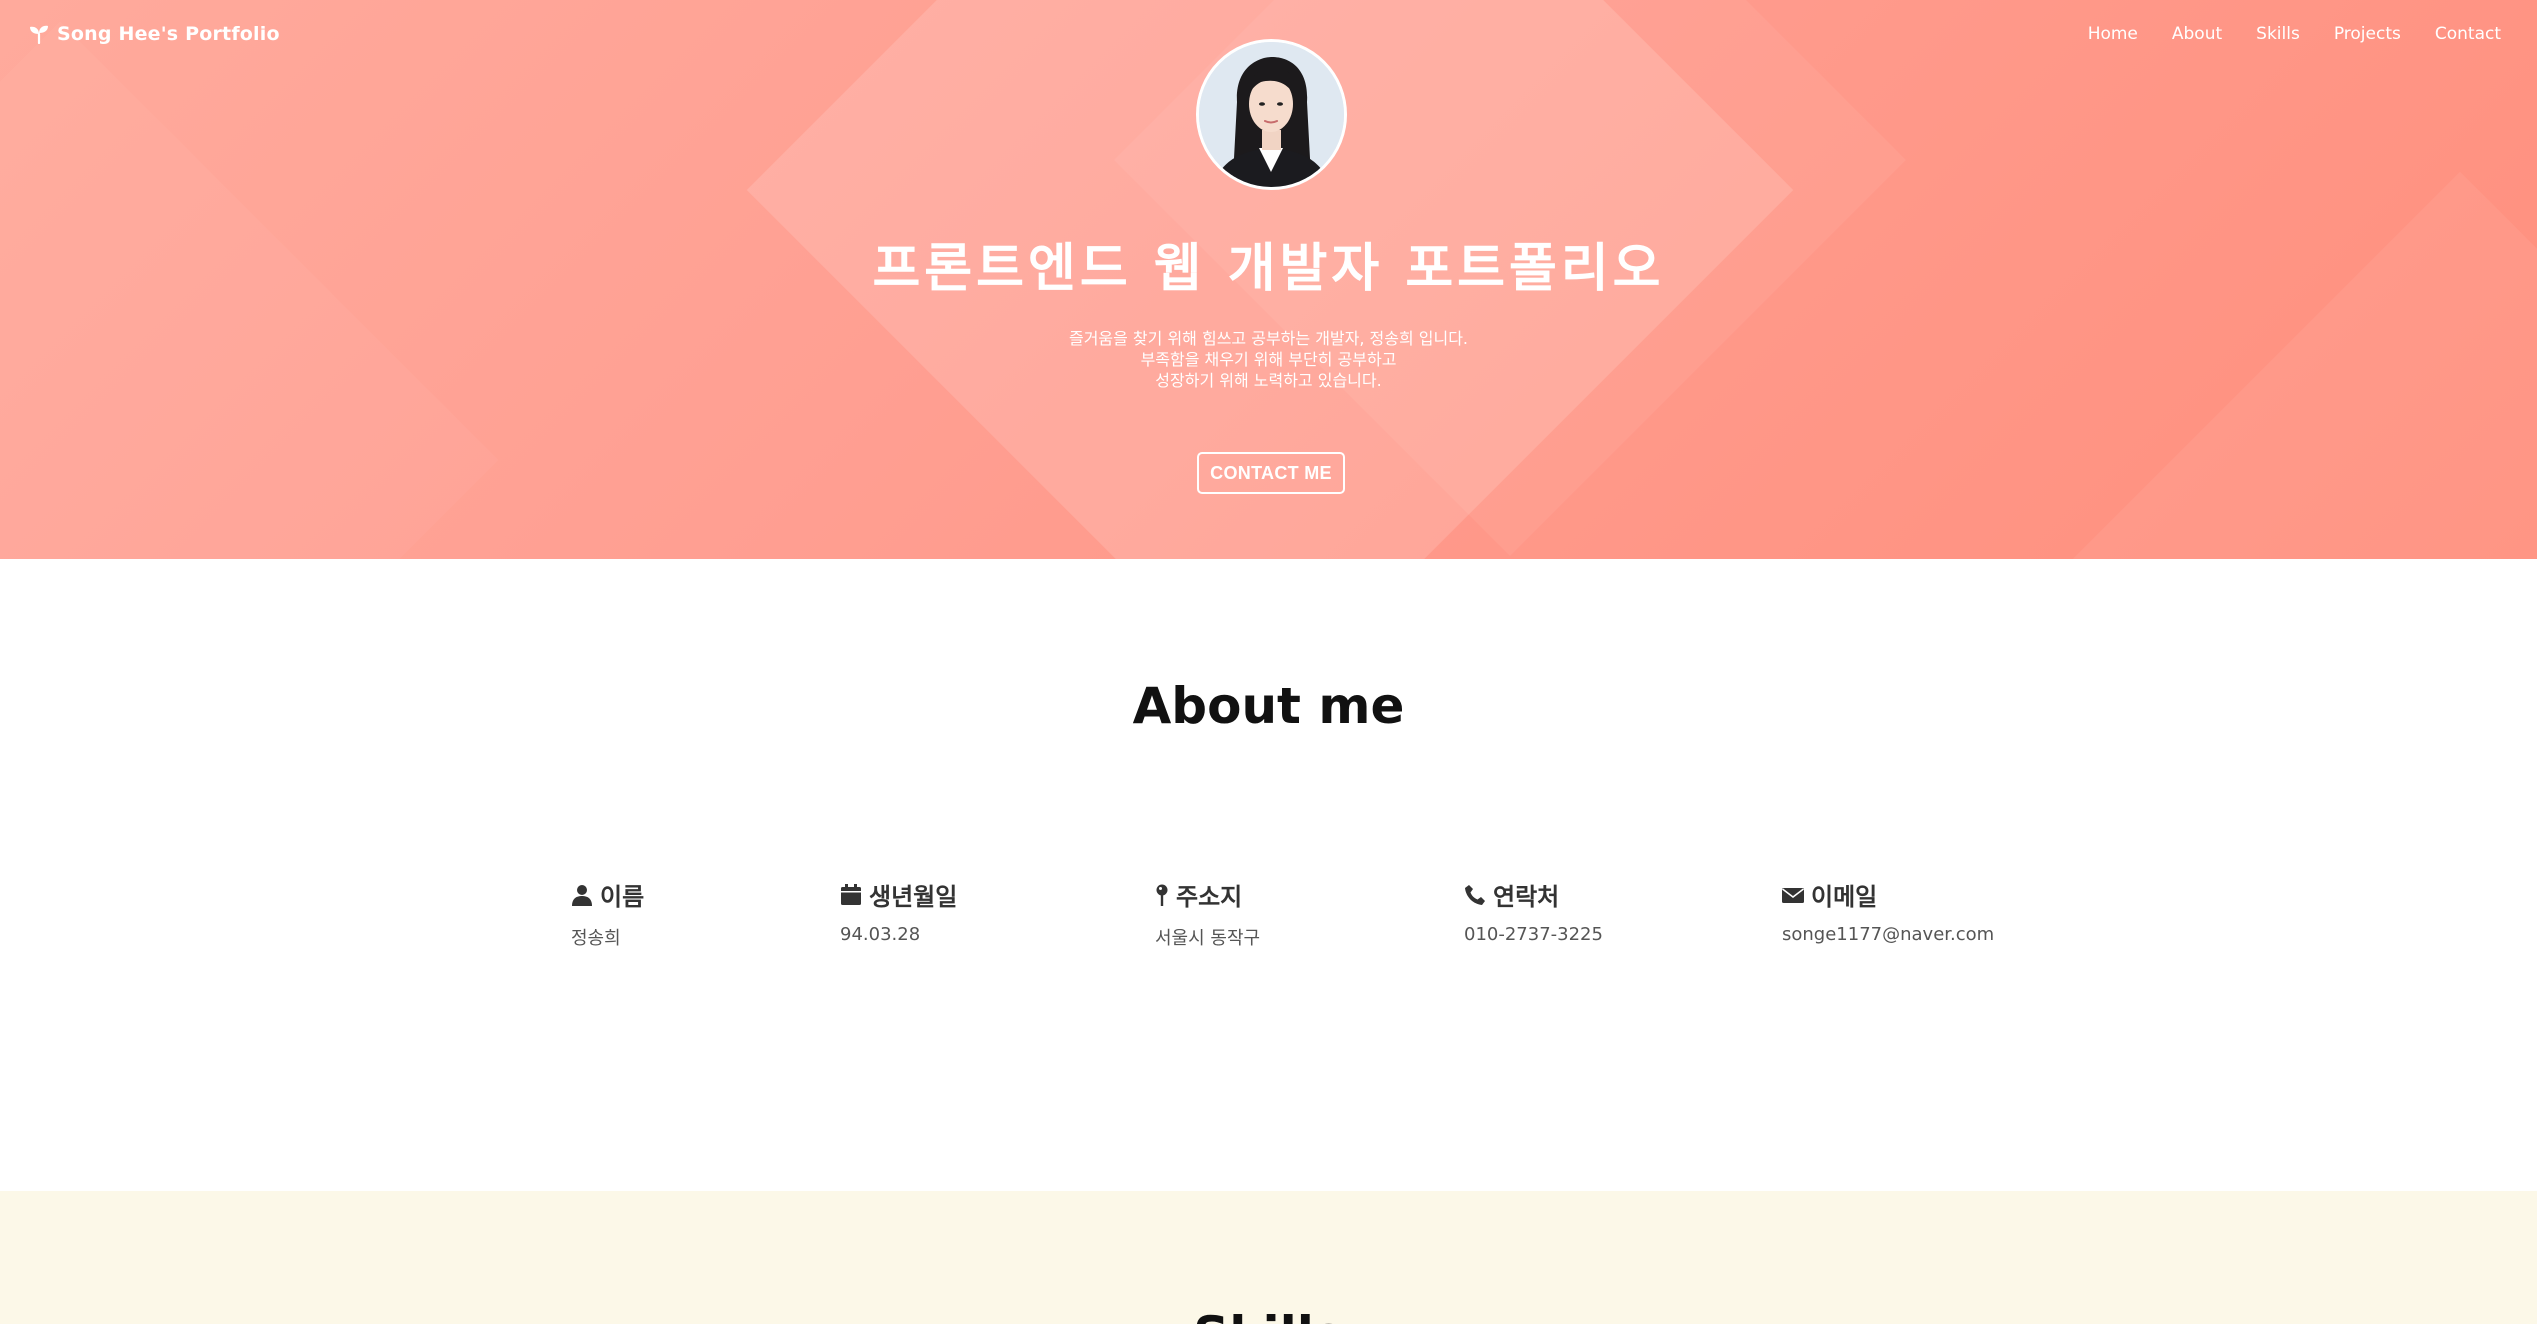 The image size is (2537, 1324). Describe the element at coordinates (1533, 934) in the screenshot. I see `info-value: 010-2737-3225` at that location.